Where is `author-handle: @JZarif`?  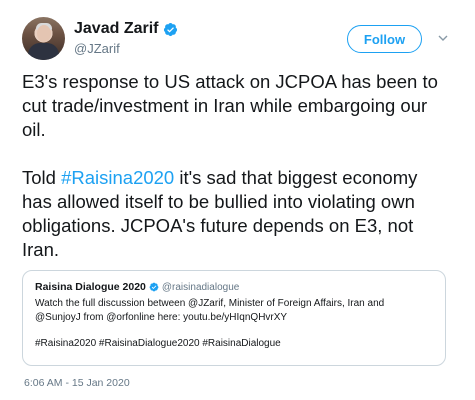
author-handle: @JZarif is located at coordinates (97, 48).